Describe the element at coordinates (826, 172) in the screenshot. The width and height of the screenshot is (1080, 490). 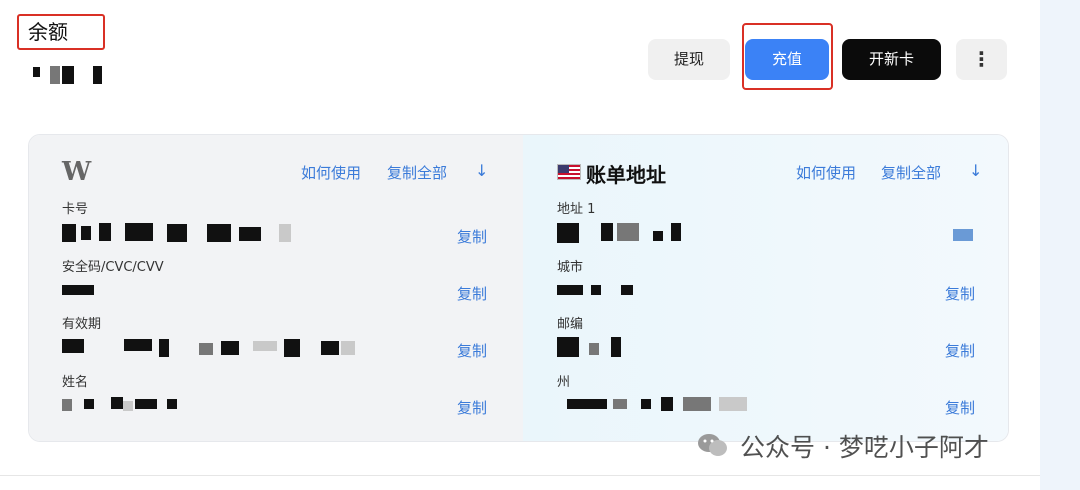
I see `billing-how-to-use-link: 如何使用` at that location.